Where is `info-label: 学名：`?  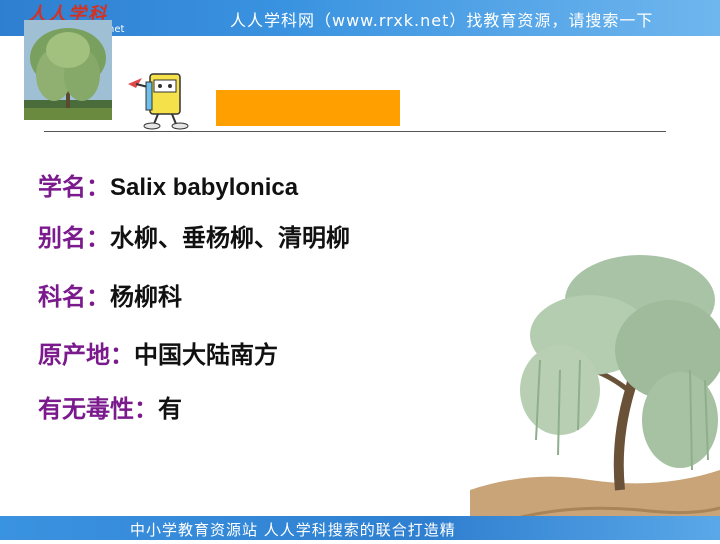
info-label: 学名： is located at coordinates (74, 187).